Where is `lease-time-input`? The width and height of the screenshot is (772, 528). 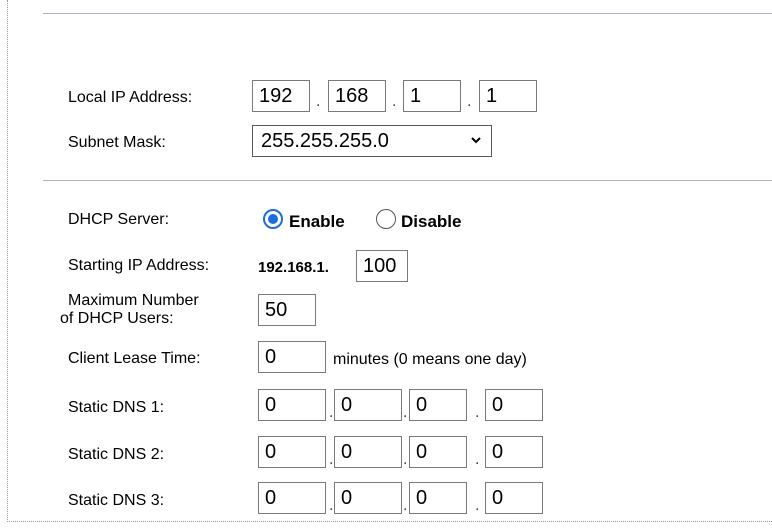 lease-time-input is located at coordinates (292, 357).